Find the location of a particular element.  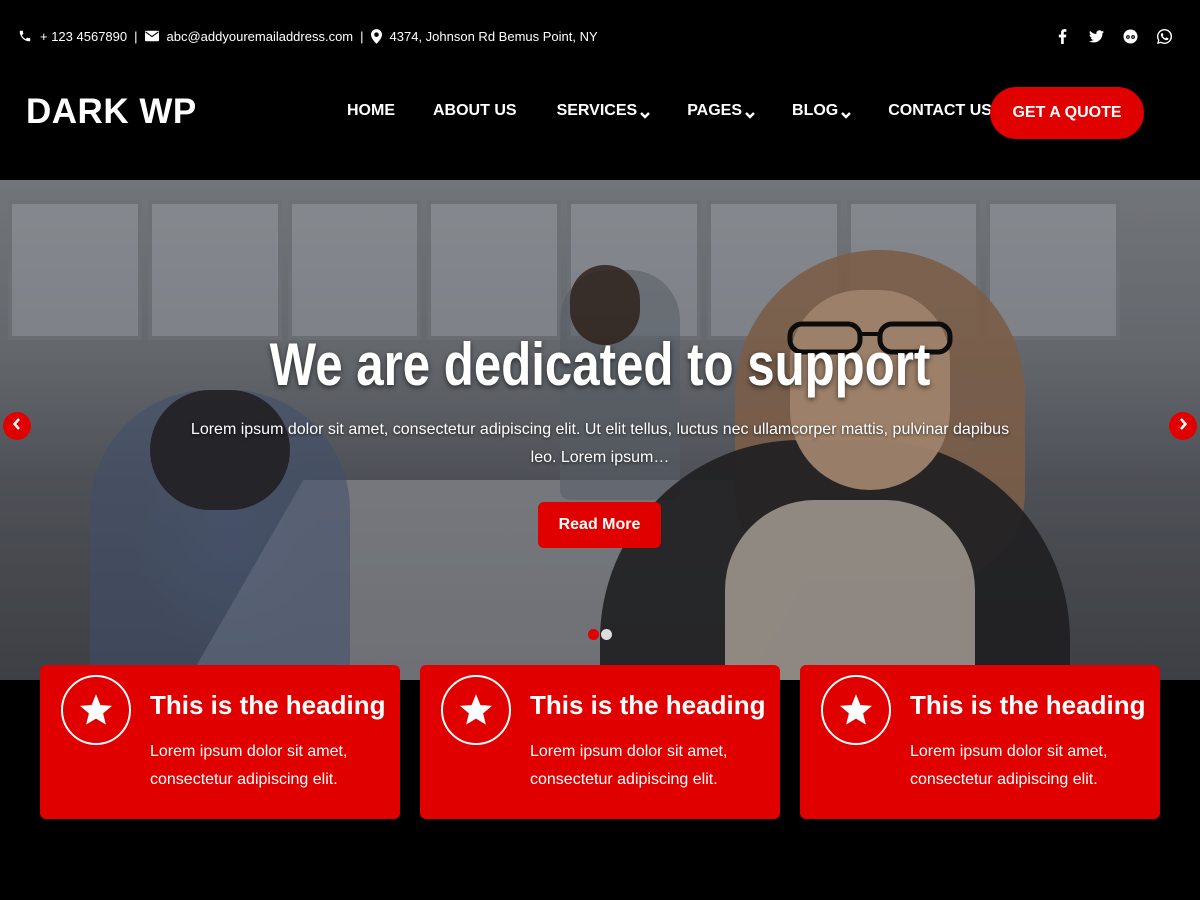

nav-label: PAGES is located at coordinates (715, 110).